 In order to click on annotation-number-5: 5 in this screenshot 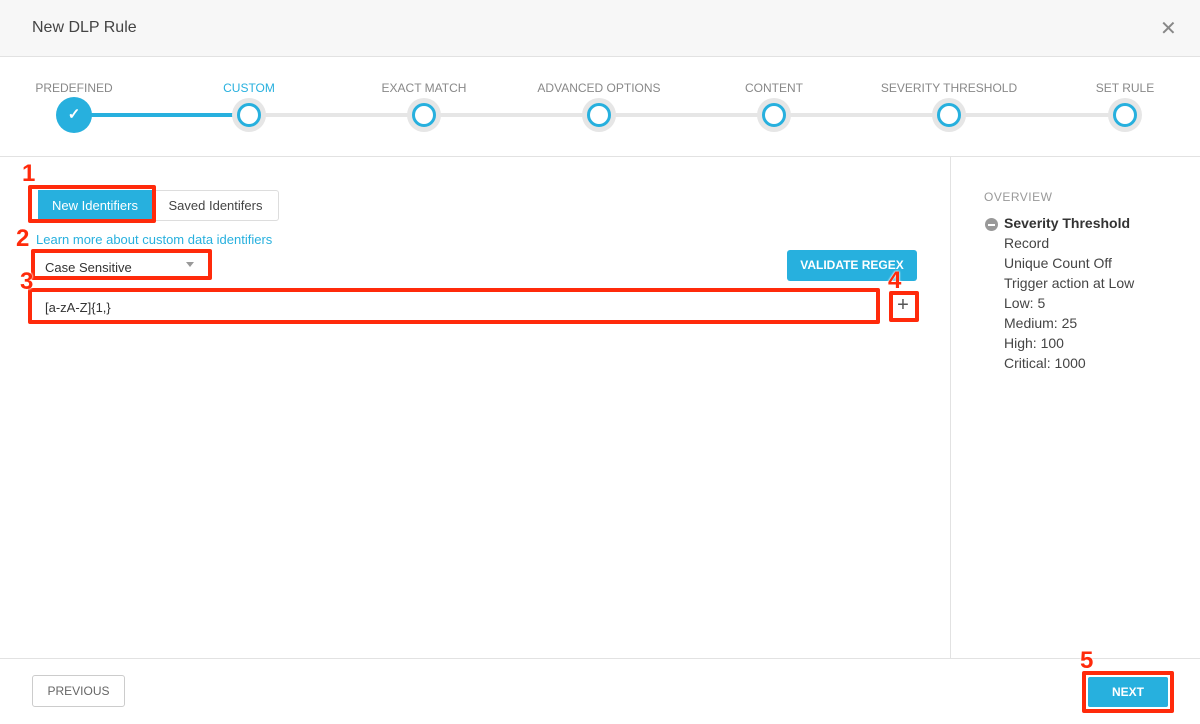, I will do `click(1087, 660)`.